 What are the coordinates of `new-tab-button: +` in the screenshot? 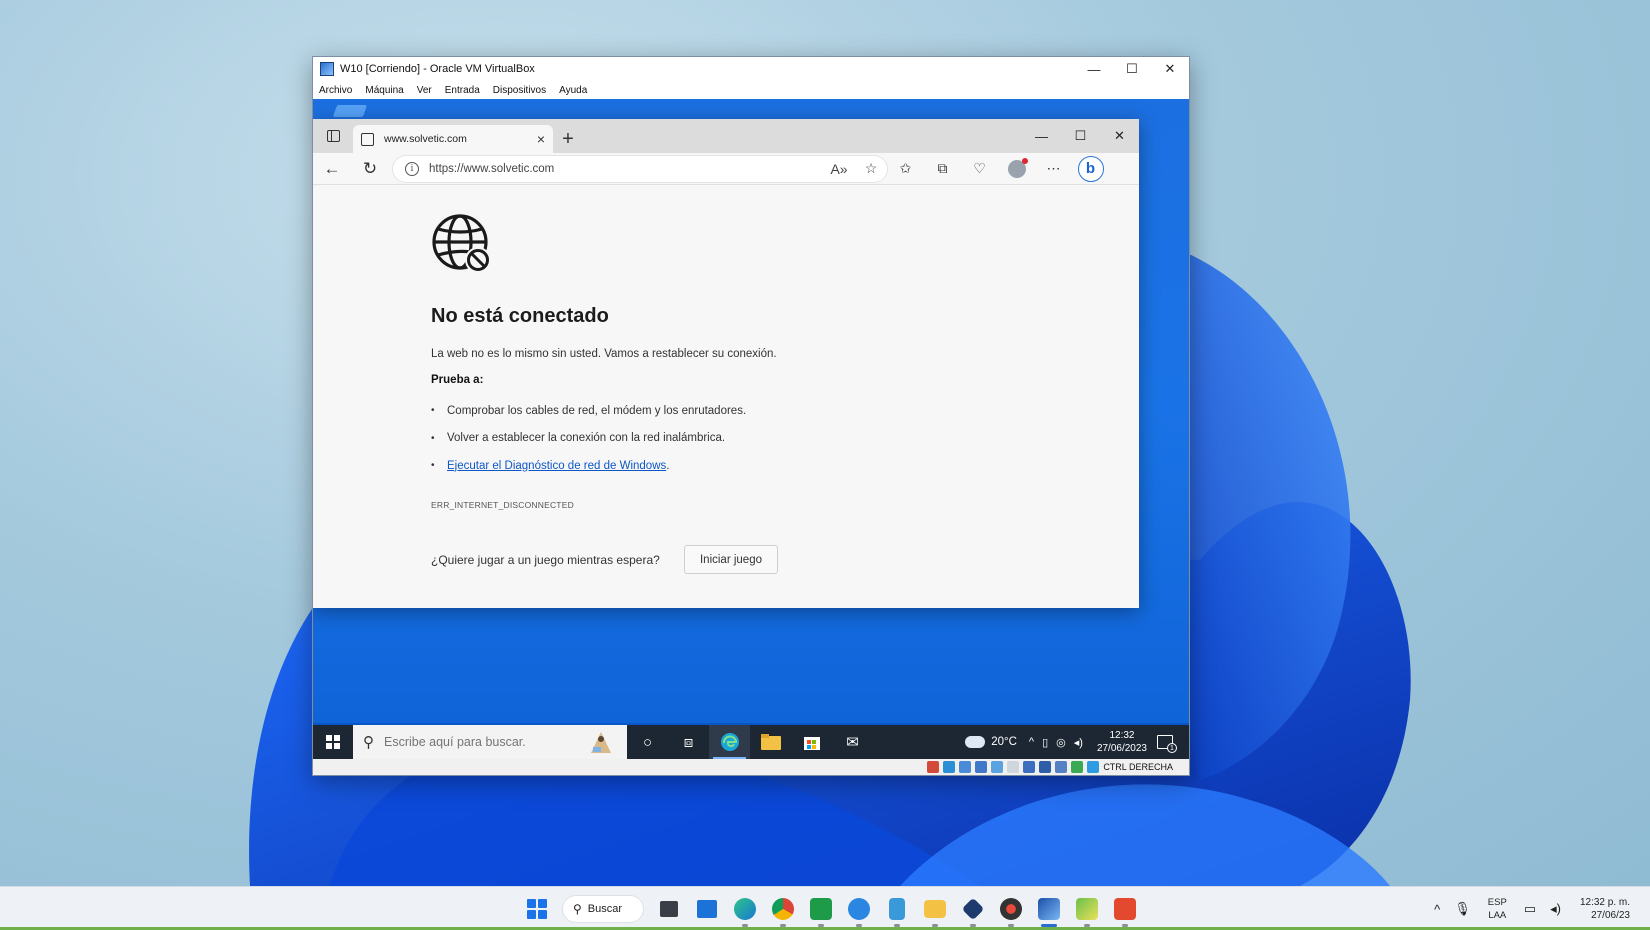 It's located at (568, 139).